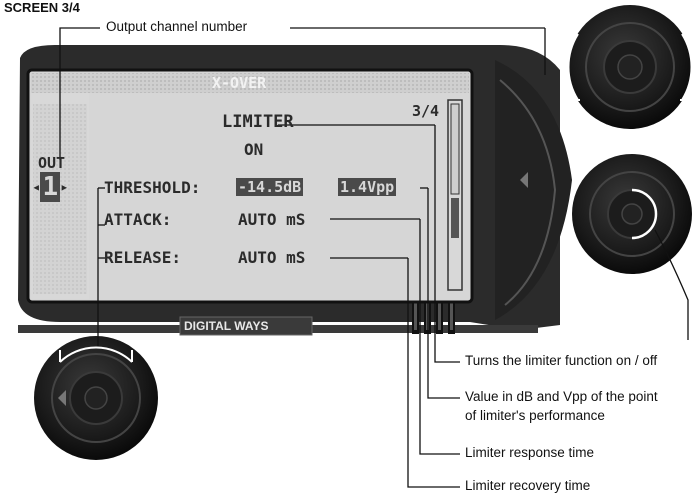 This screenshot has height=499, width=698. What do you see at coordinates (528, 485) in the screenshot?
I see `annotation-recovery: Limiter recovery time` at bounding box center [528, 485].